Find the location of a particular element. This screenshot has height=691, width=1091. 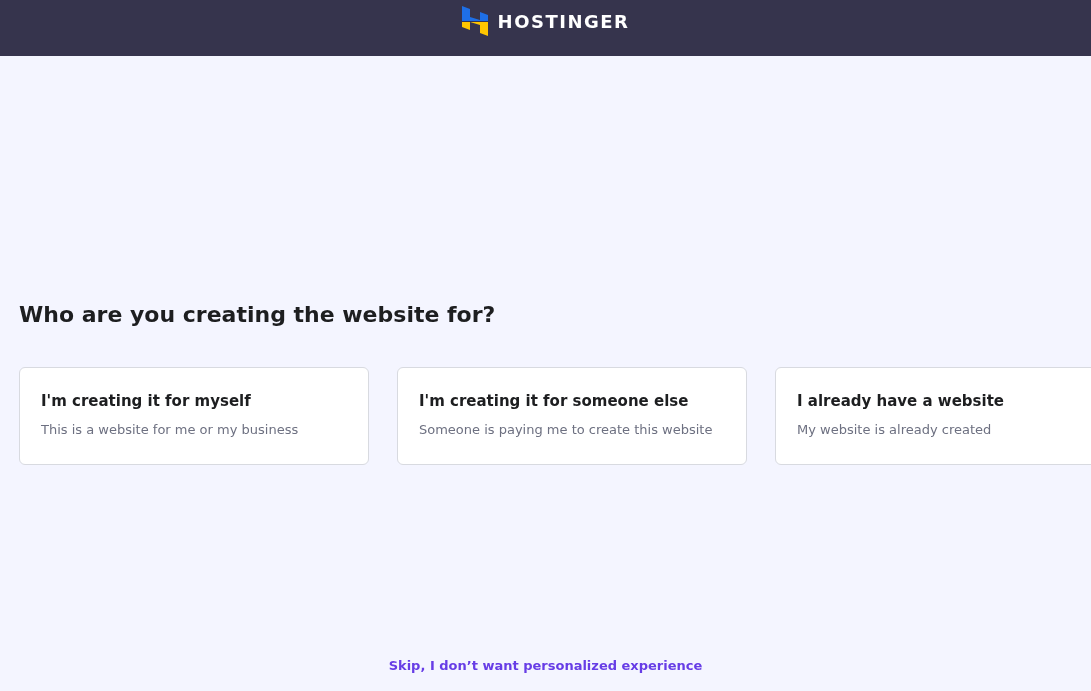

option-description: Someone is paying me to create this website is located at coordinates (566, 429).